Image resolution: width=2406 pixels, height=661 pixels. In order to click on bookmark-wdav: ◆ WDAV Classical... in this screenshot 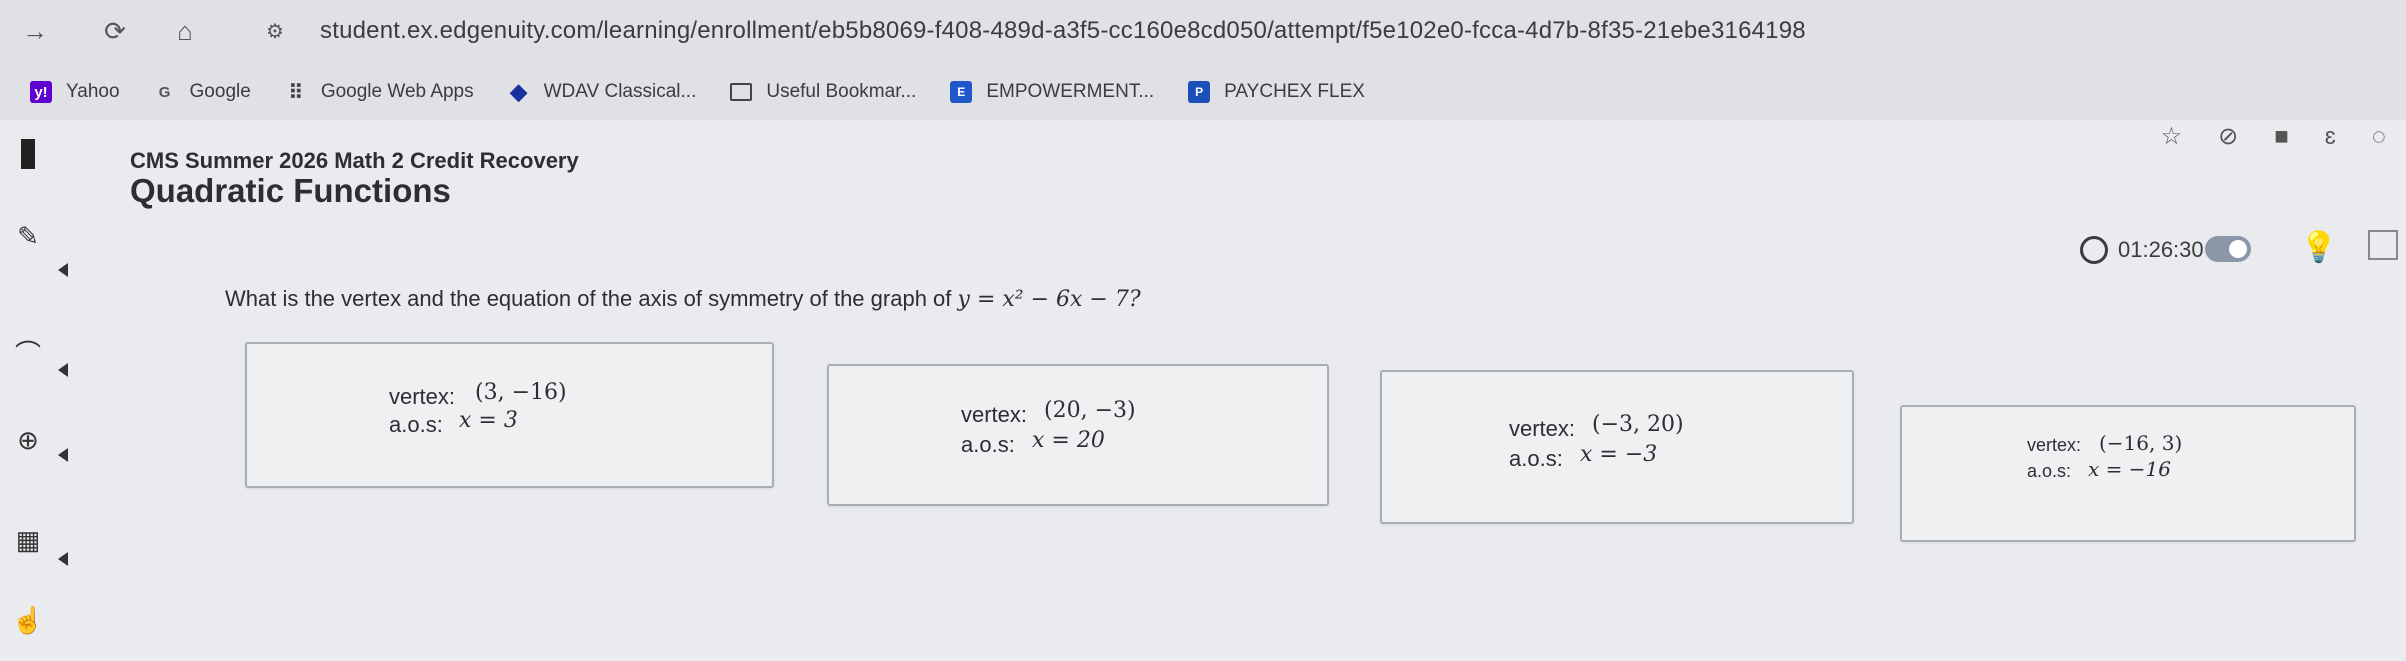, I will do `click(602, 91)`.